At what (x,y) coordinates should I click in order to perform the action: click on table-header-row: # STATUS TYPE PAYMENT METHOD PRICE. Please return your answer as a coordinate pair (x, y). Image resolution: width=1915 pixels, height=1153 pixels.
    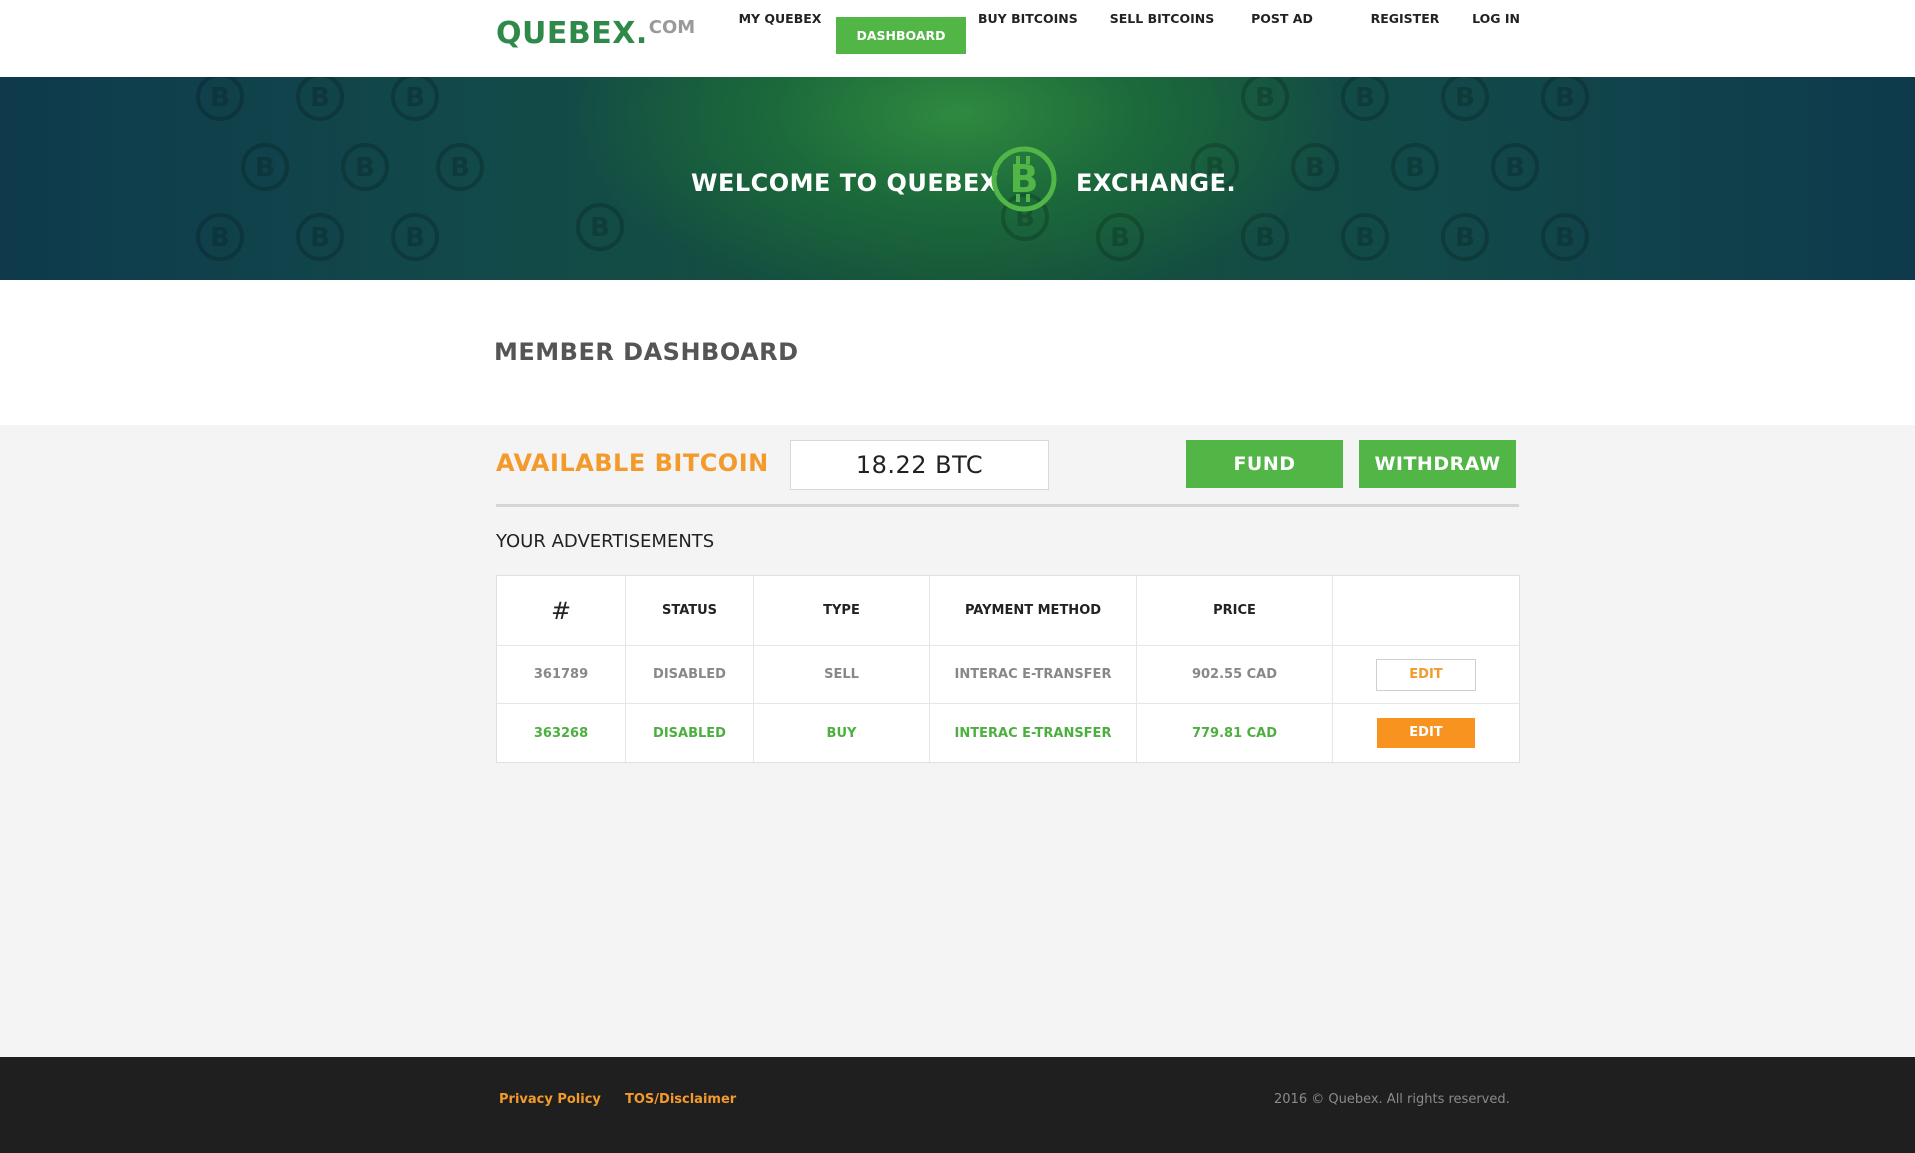
    Looking at the image, I should click on (1008, 611).